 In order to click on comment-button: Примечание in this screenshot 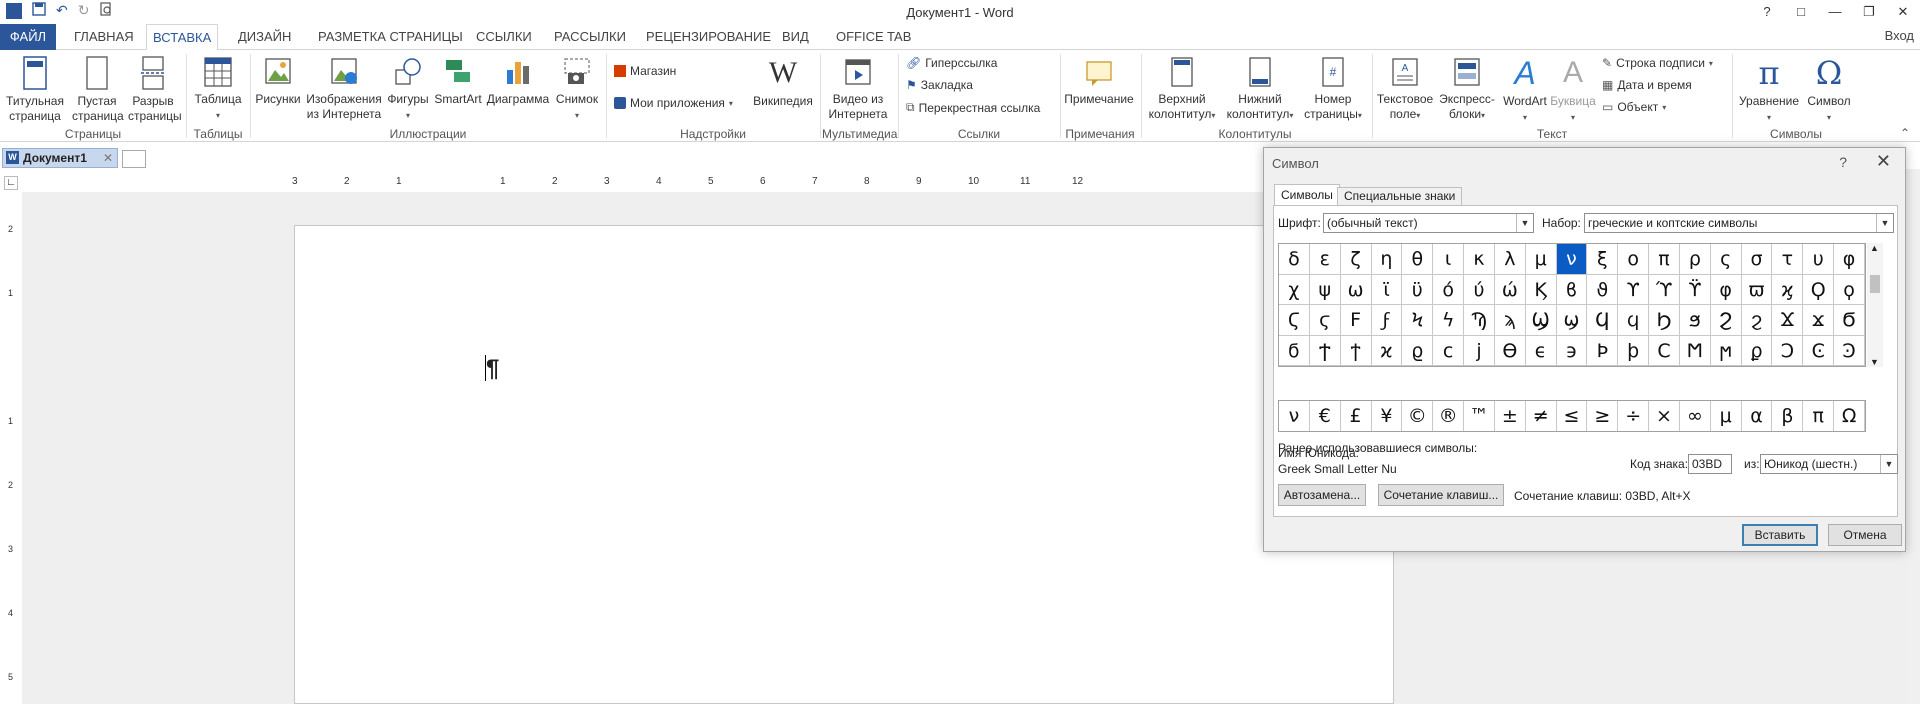, I will do `click(1099, 80)`.